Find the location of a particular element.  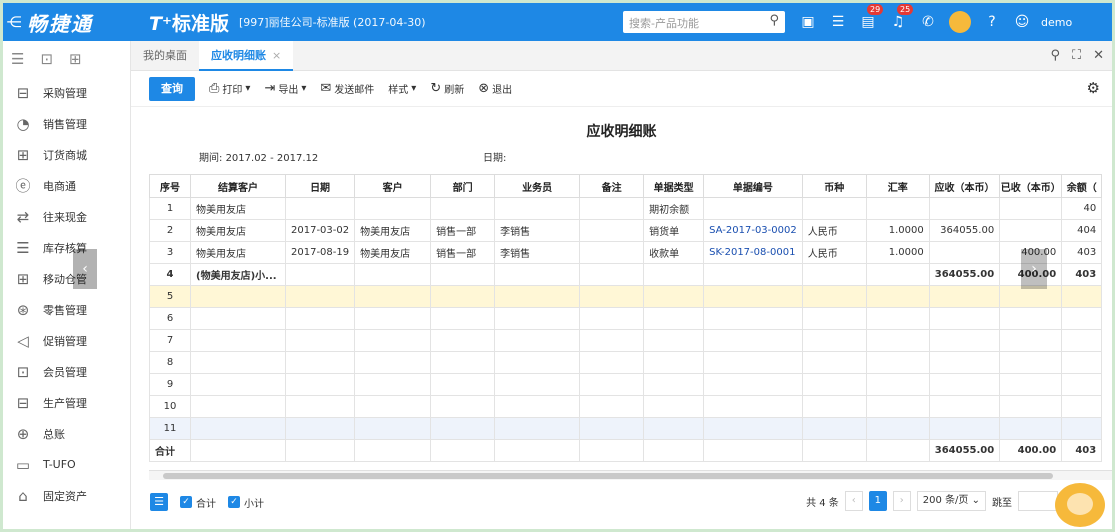

close-tab-icon: × is located at coordinates (276, 55).